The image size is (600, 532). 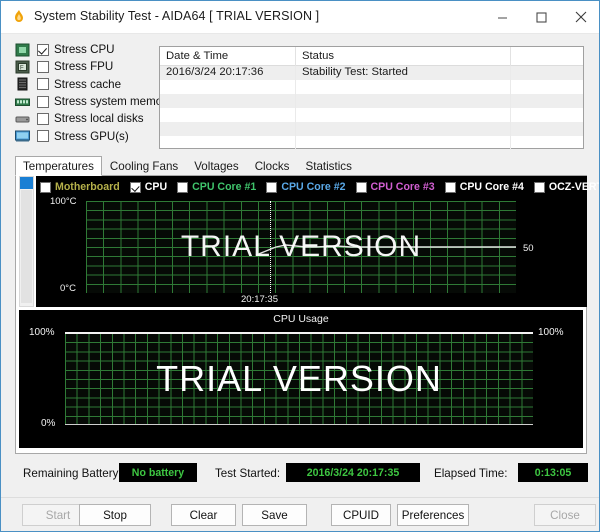 I want to click on remaining-battery-value: No battery, so click(x=158, y=472).